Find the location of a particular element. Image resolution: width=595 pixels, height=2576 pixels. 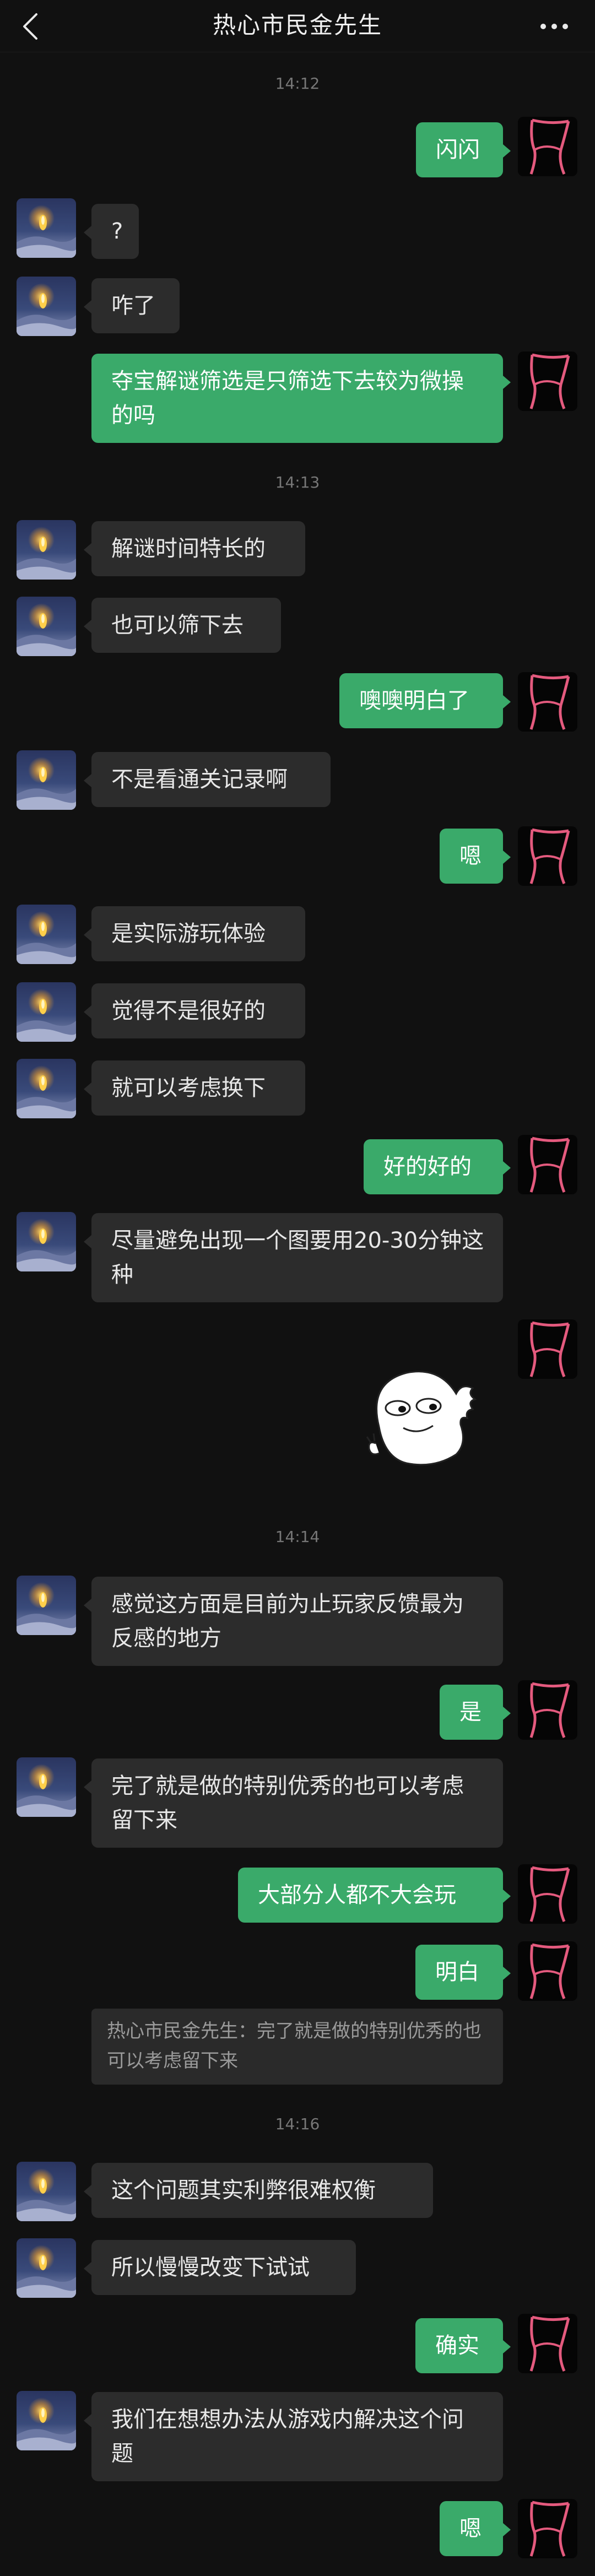

more-dots-icon is located at coordinates (554, 26).